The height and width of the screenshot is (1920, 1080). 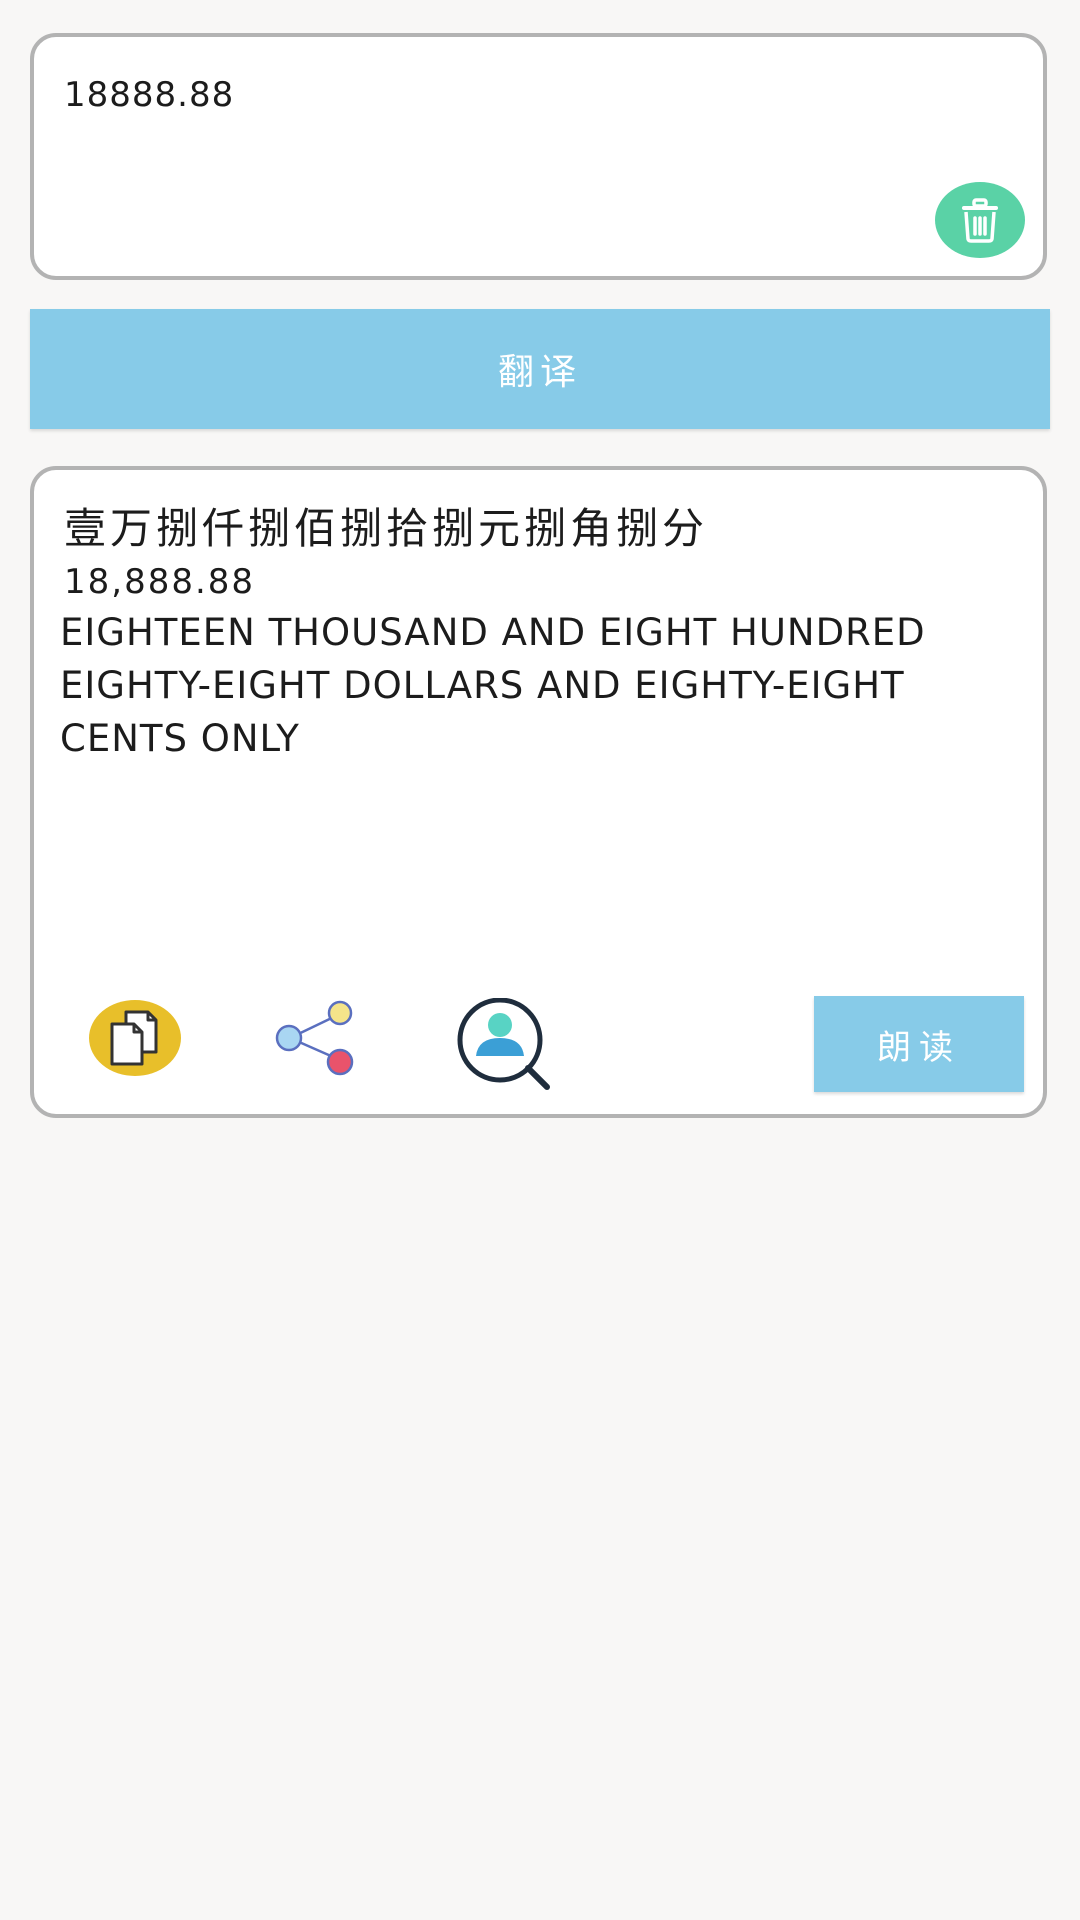 I want to click on search-user-icon, so click(x=503, y=1044).